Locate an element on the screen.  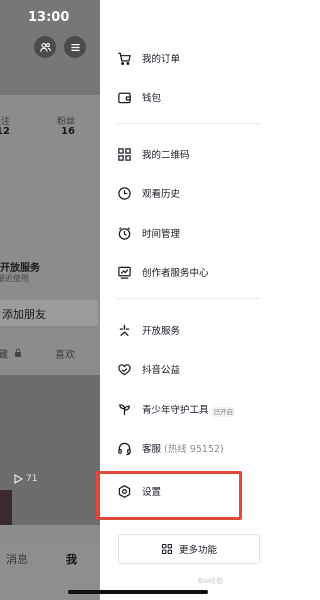
menu-item-label: 时间管理 is located at coordinates (161, 234).